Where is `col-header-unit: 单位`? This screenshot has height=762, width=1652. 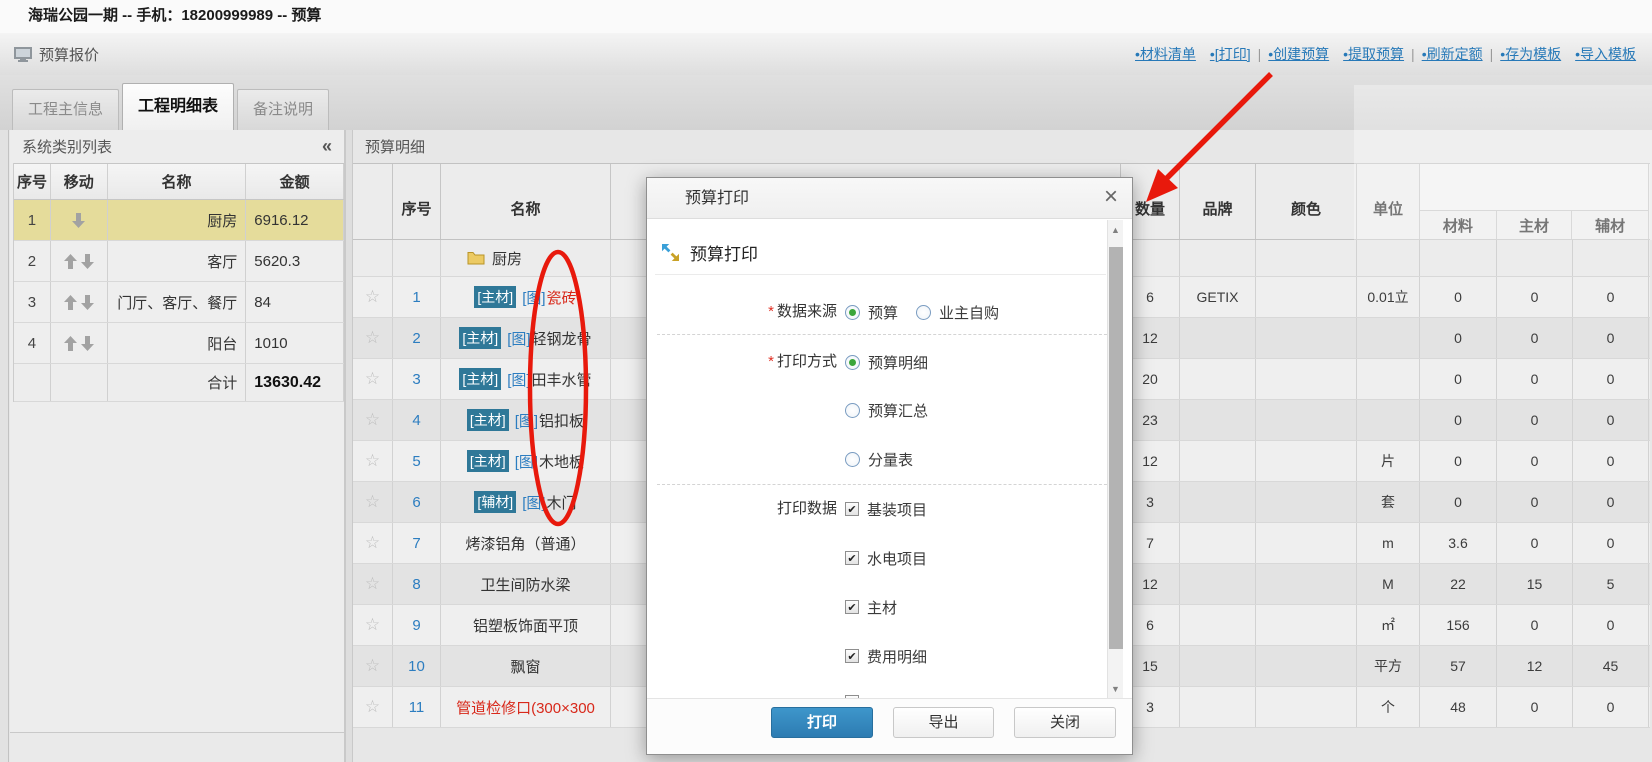
col-header-unit: 单位 is located at coordinates (1388, 201).